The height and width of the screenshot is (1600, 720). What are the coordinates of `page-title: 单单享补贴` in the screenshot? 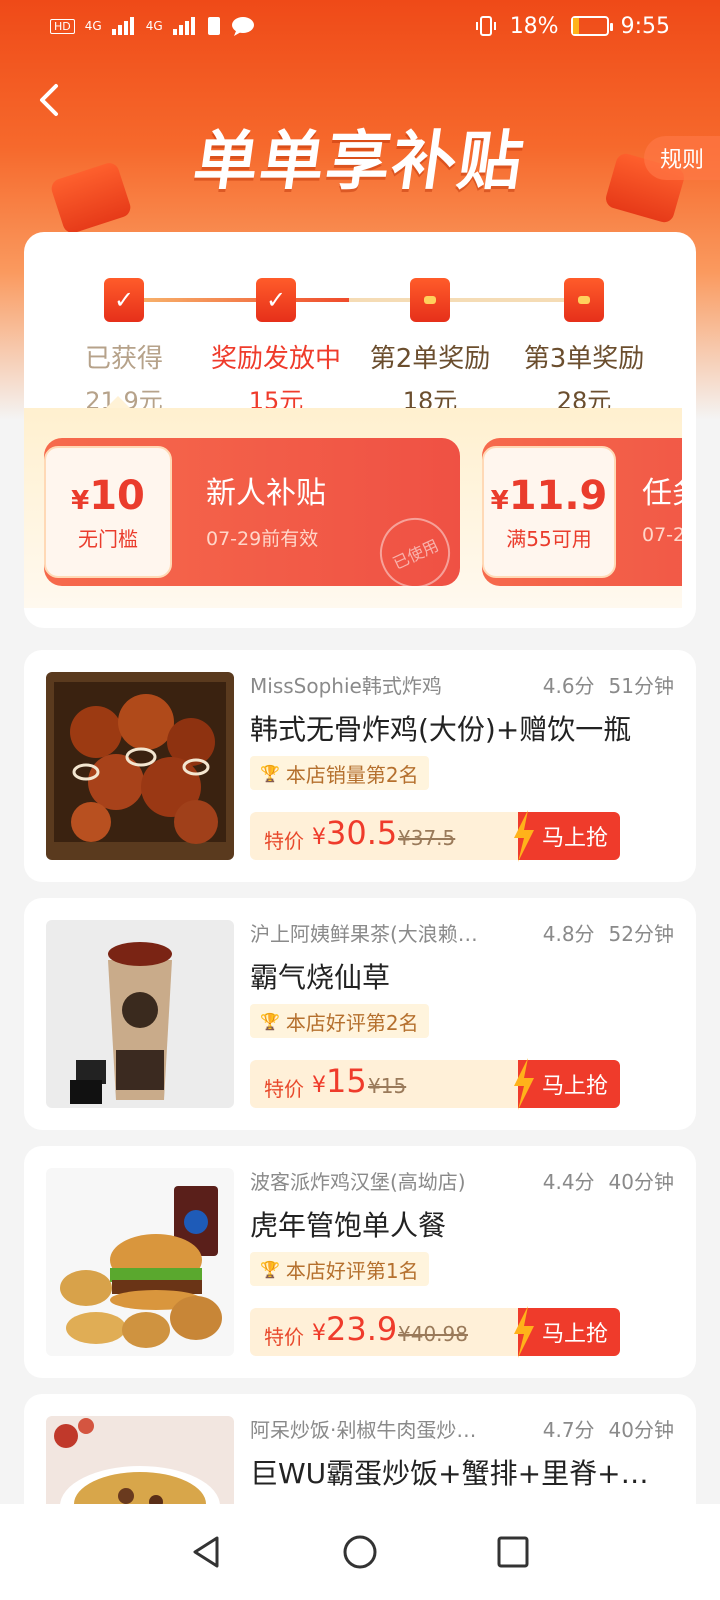 It's located at (359, 162).